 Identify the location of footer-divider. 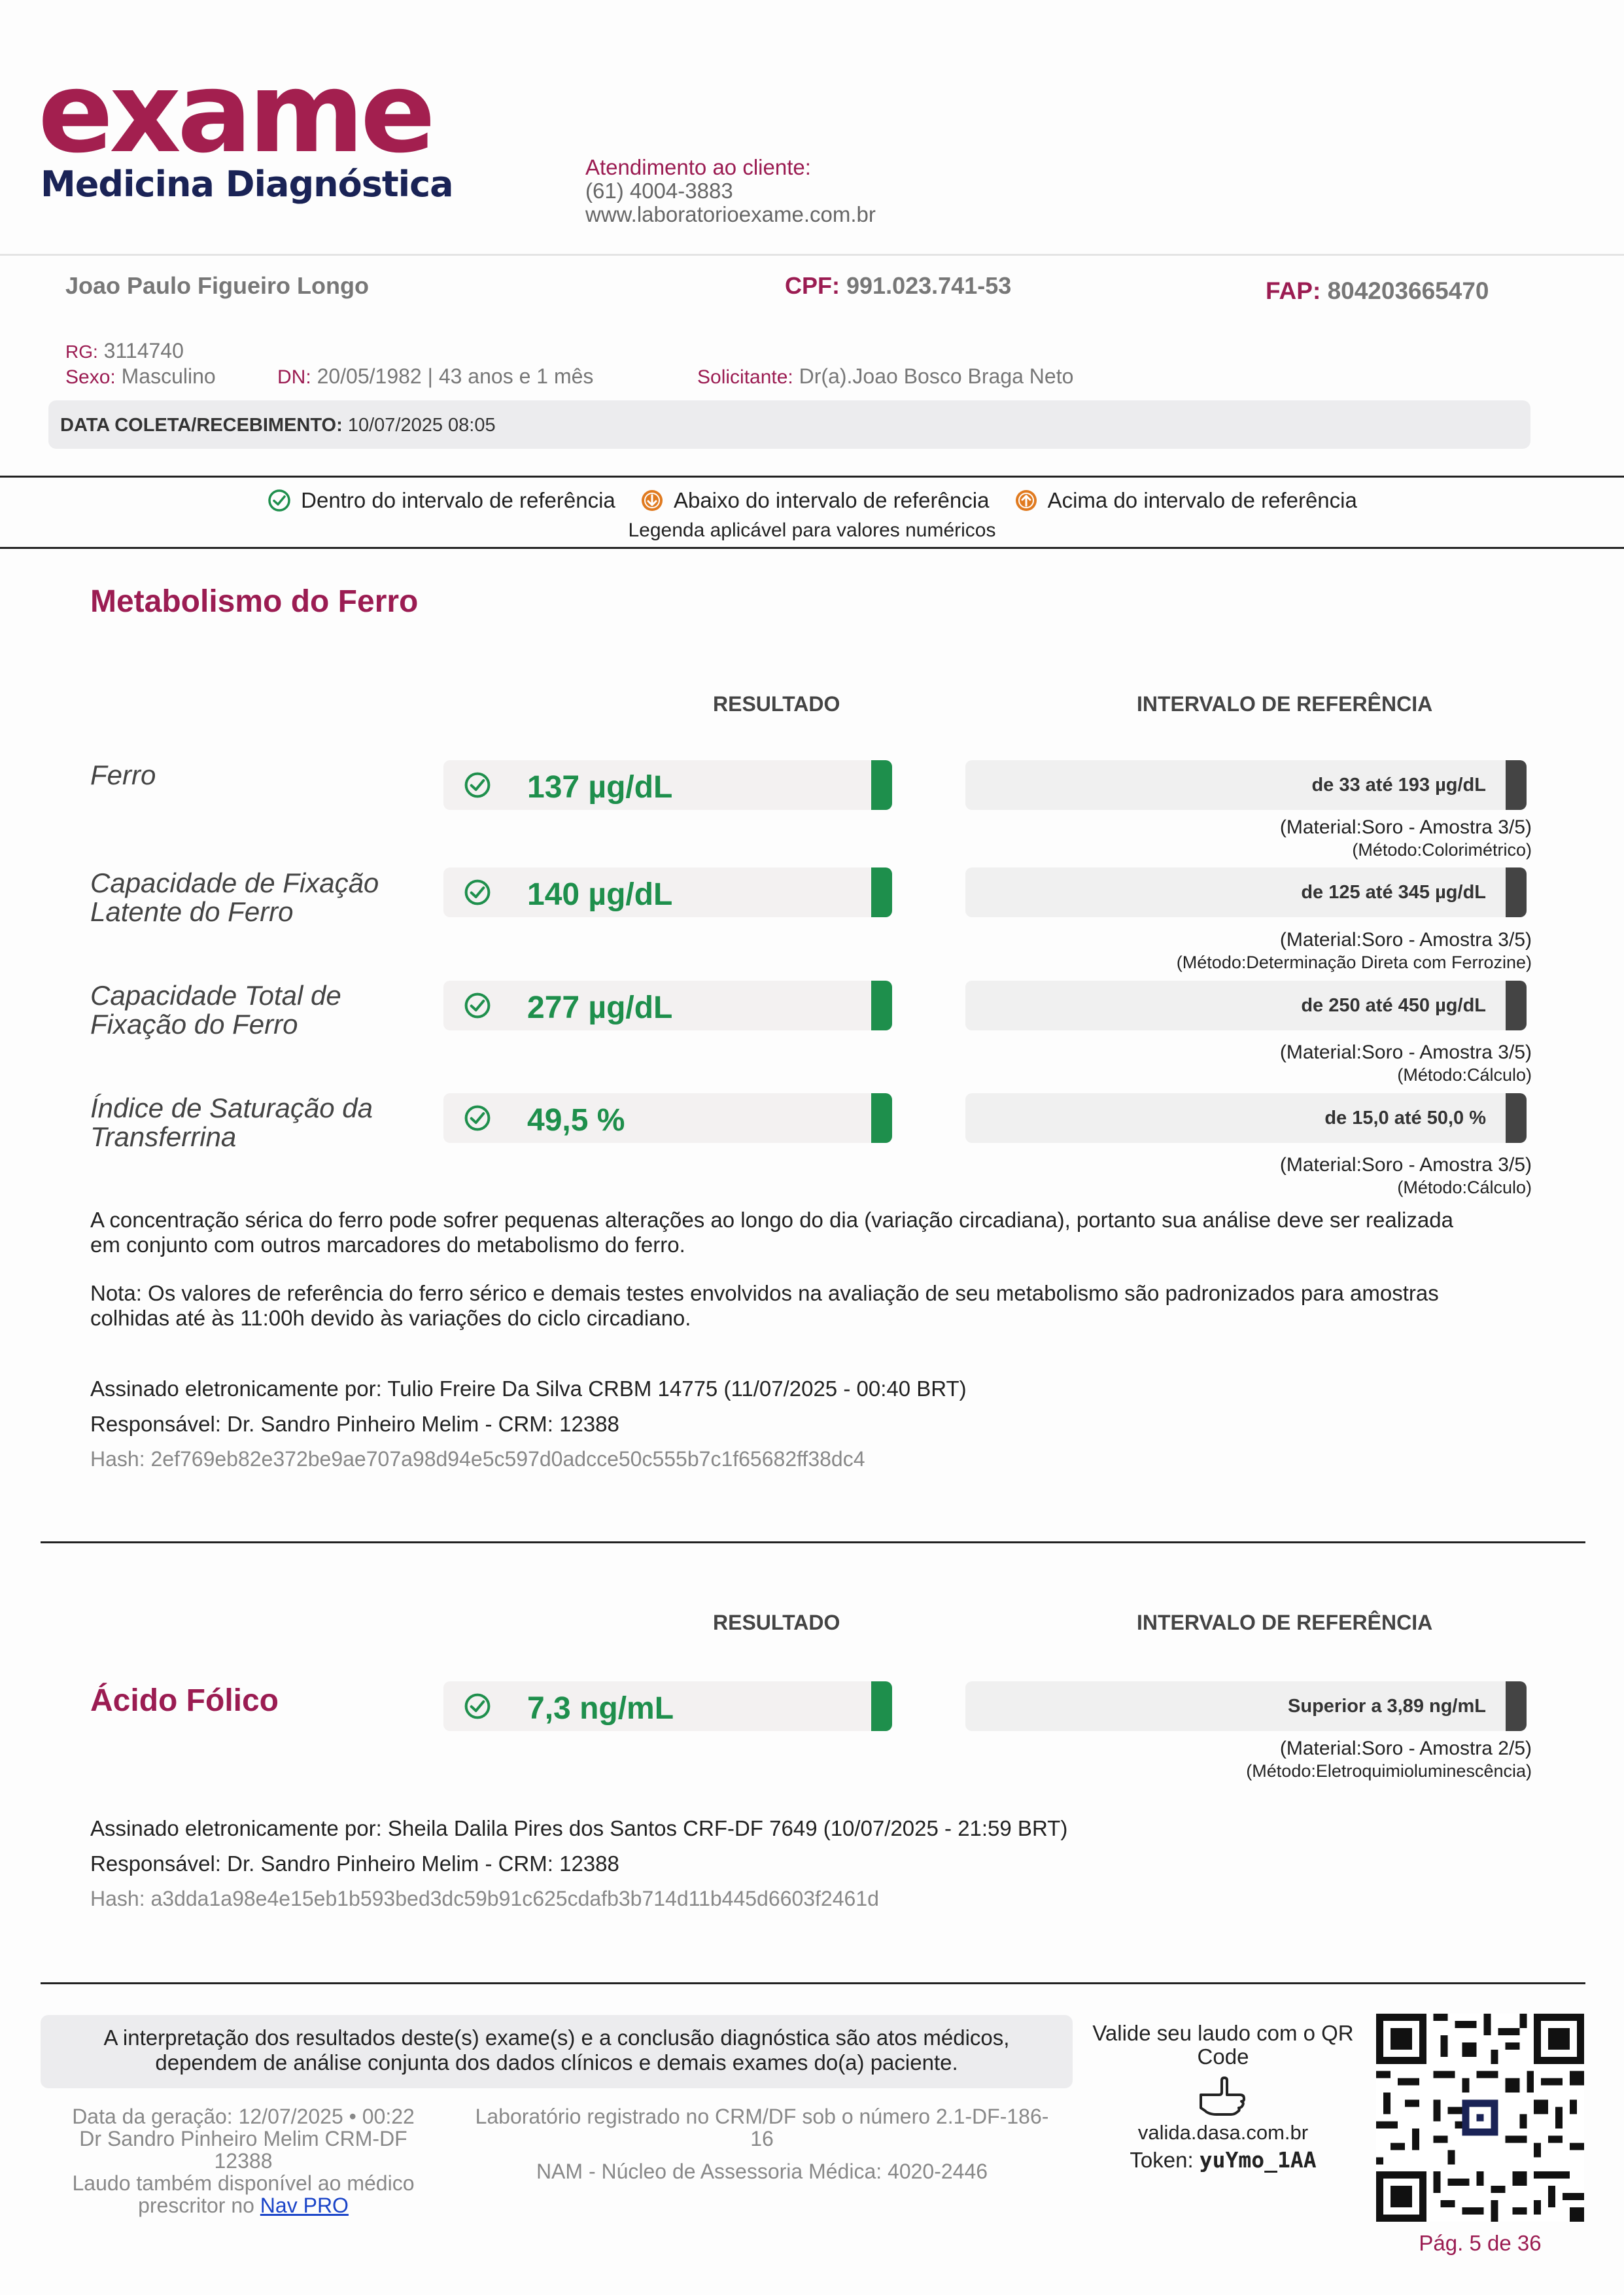
(813, 1983).